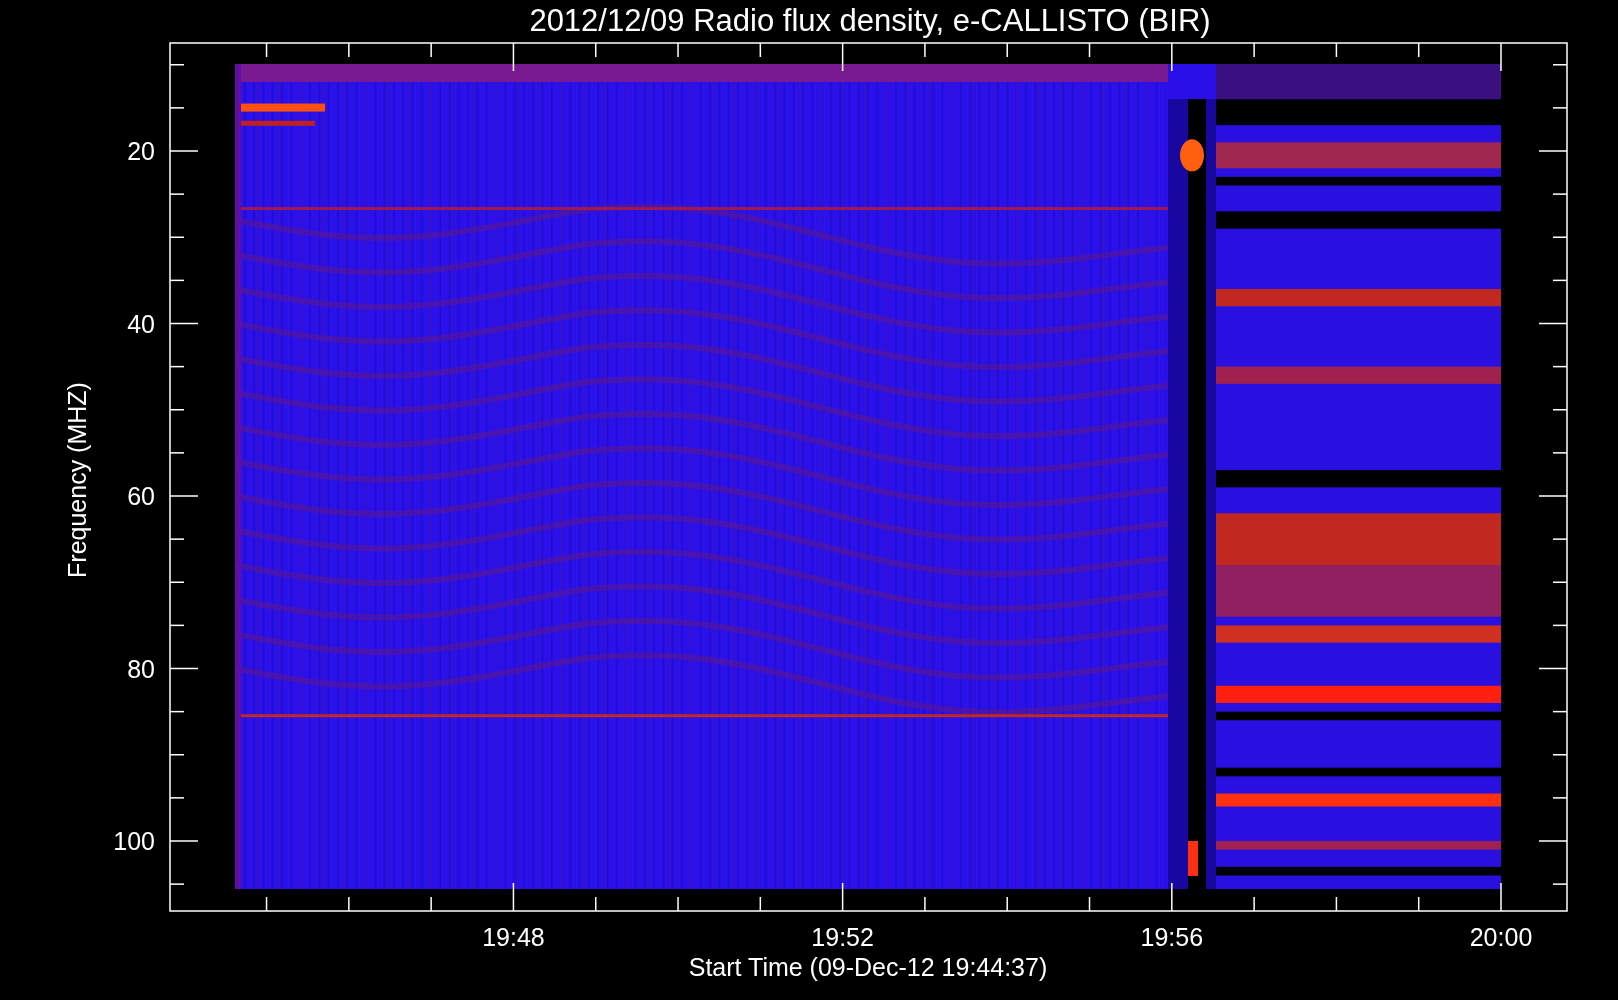 The width and height of the screenshot is (1618, 1000). I want to click on y-tick-label: 80, so click(141, 668).